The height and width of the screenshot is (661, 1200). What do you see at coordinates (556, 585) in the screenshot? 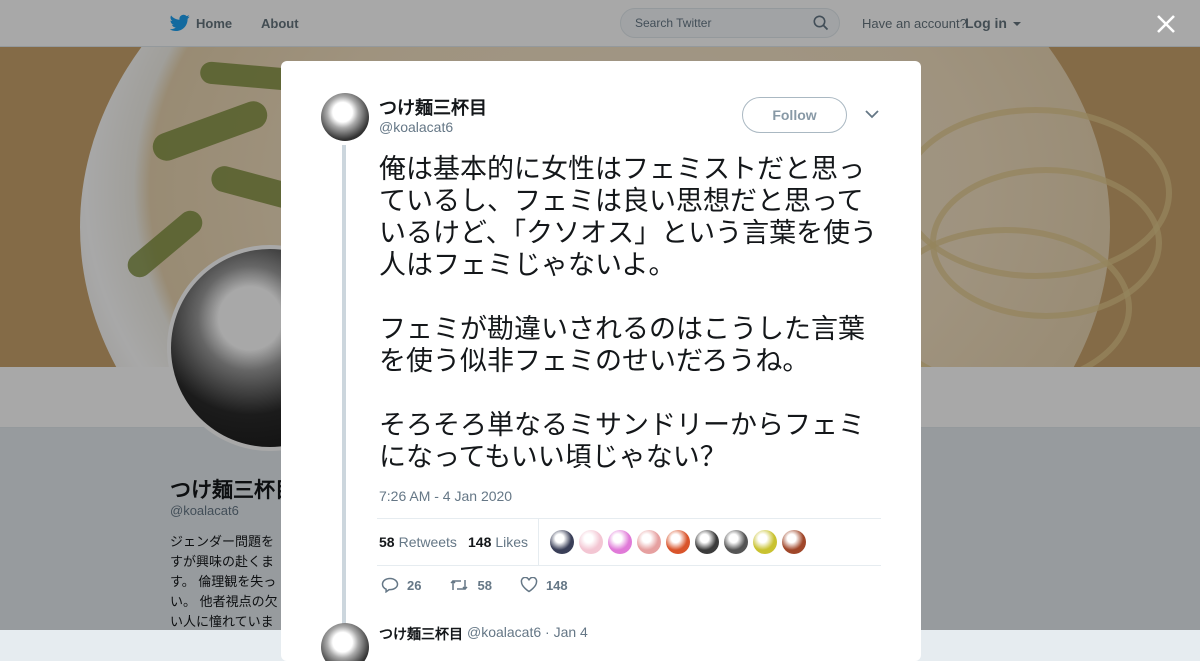
I see `like-count: 148` at bounding box center [556, 585].